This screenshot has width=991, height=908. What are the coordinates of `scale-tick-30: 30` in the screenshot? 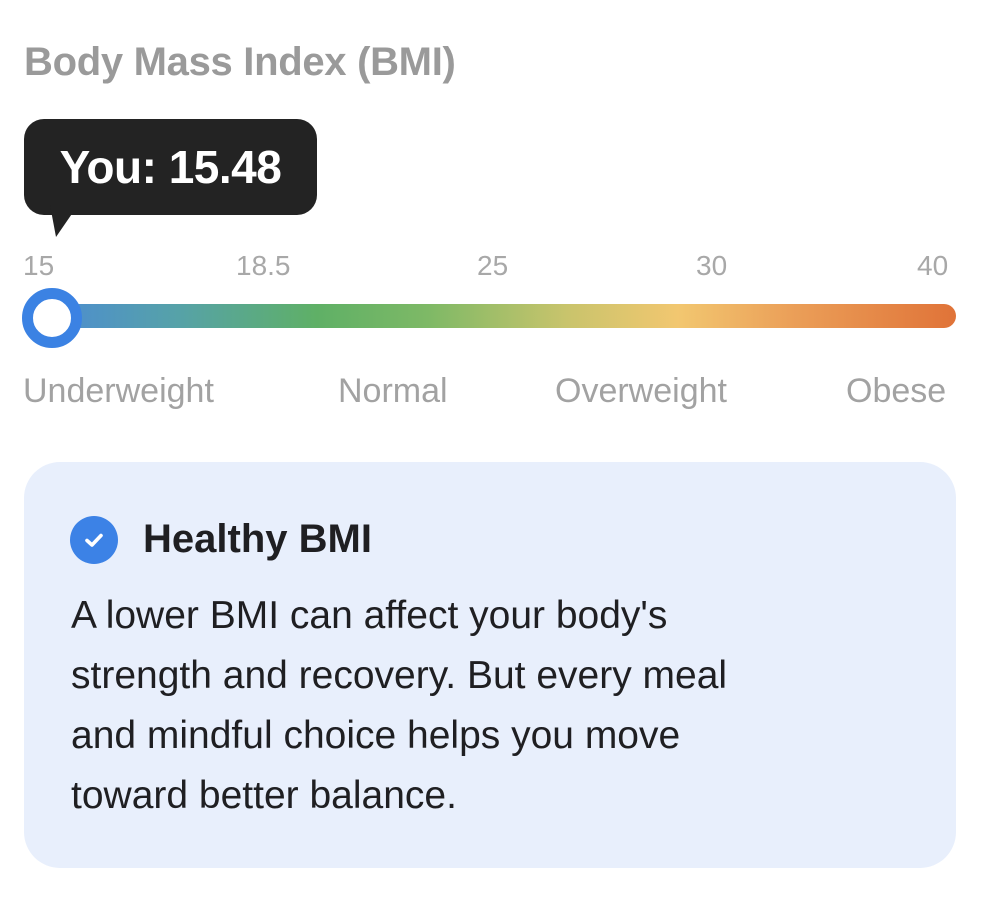 It's located at (712, 265).